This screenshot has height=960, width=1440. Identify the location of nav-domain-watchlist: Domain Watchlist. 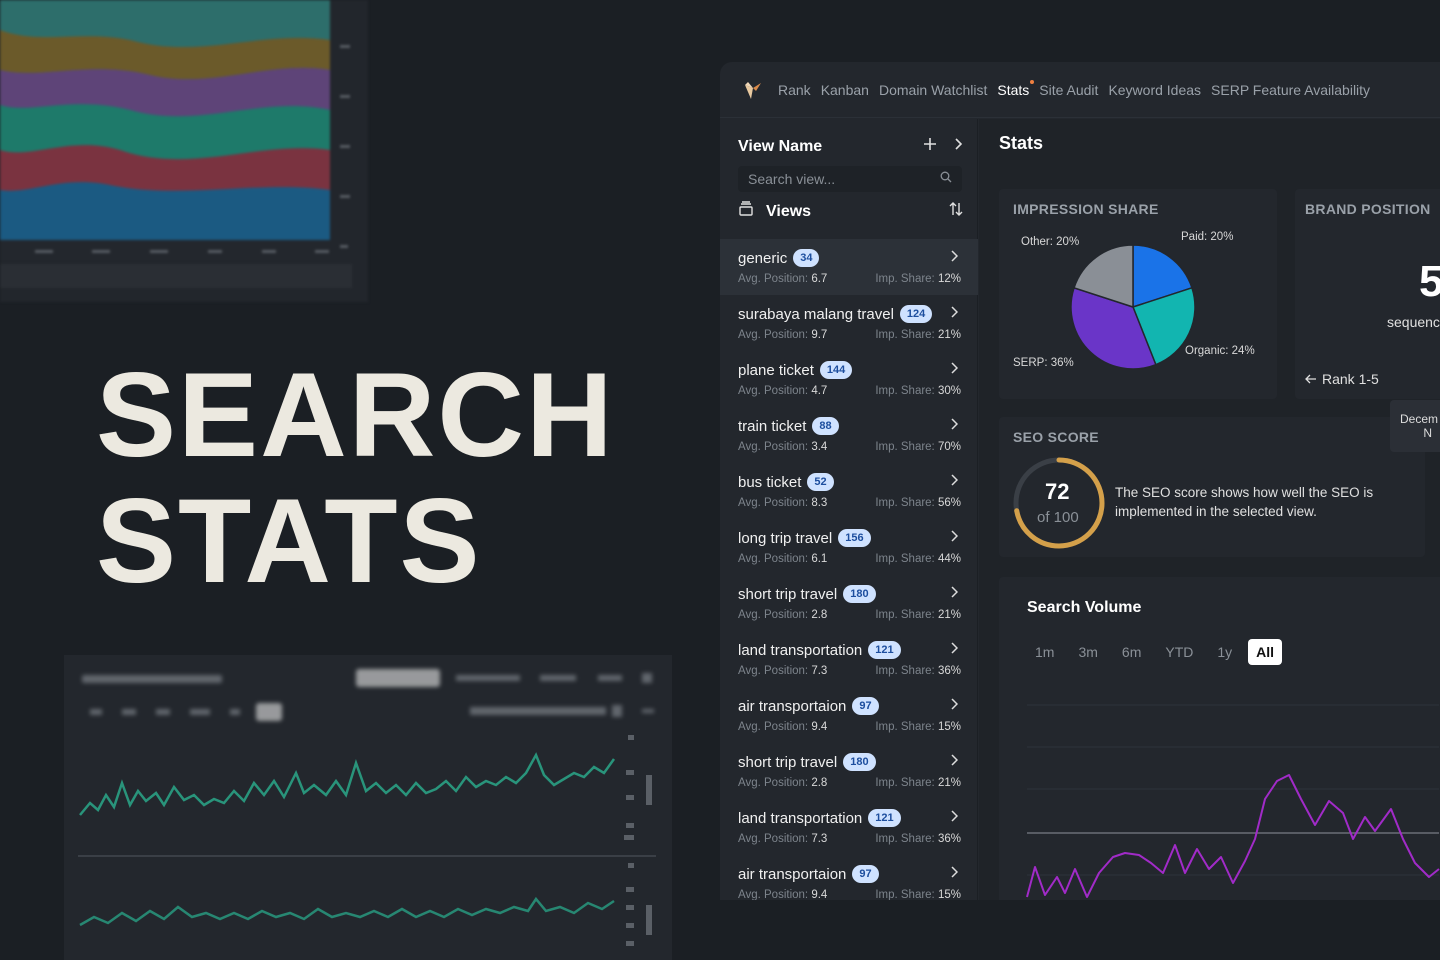
(933, 90).